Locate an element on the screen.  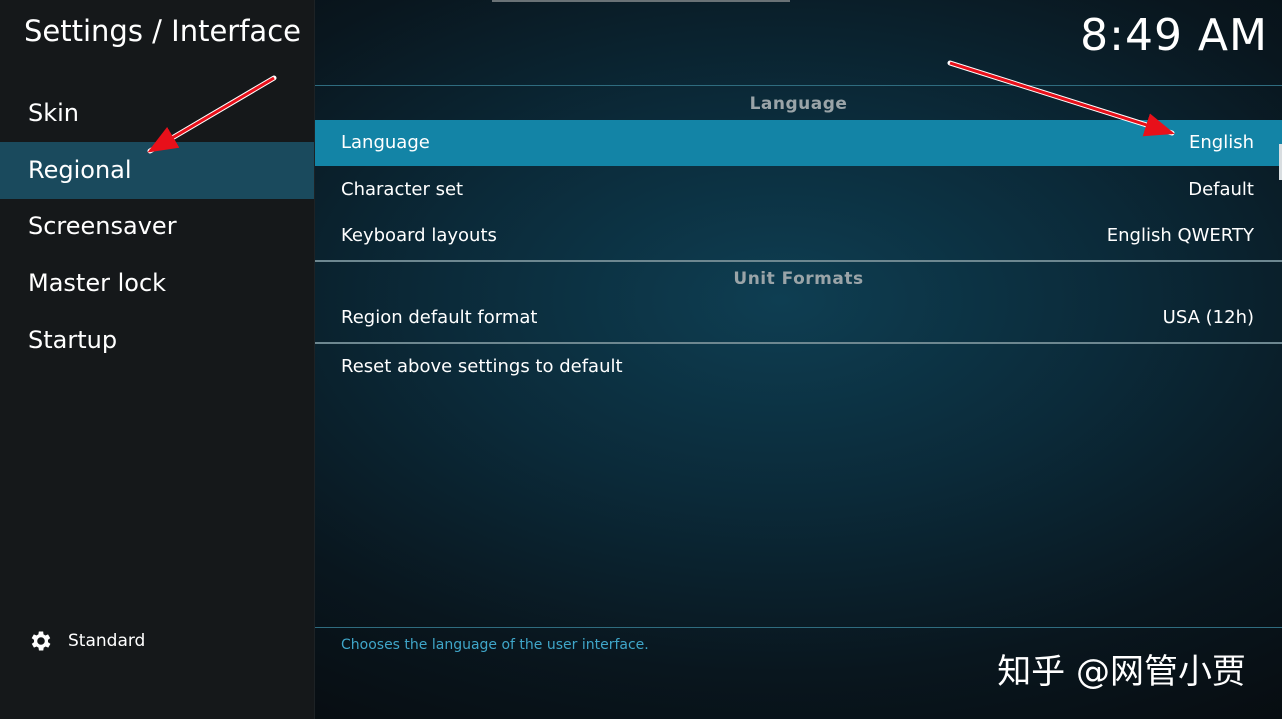
sidebar-item-regional: Regional is located at coordinates (157, 170).